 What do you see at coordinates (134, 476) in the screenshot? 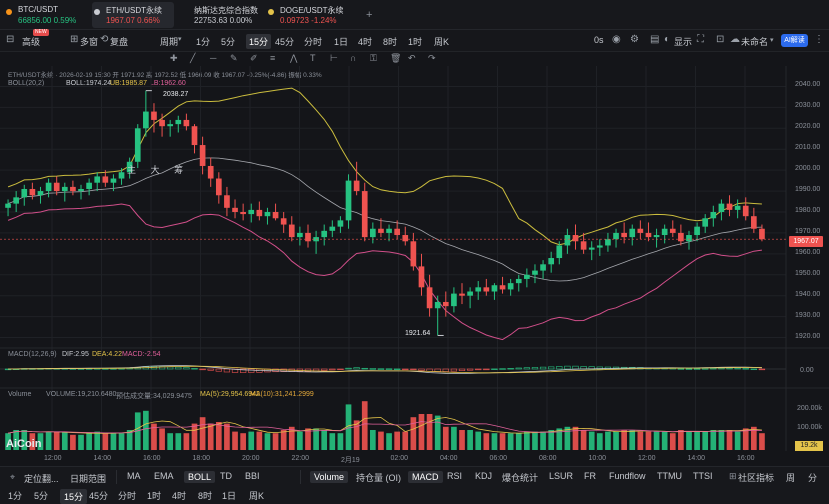
I see `main-indicator-tab: MA` at bounding box center [134, 476].